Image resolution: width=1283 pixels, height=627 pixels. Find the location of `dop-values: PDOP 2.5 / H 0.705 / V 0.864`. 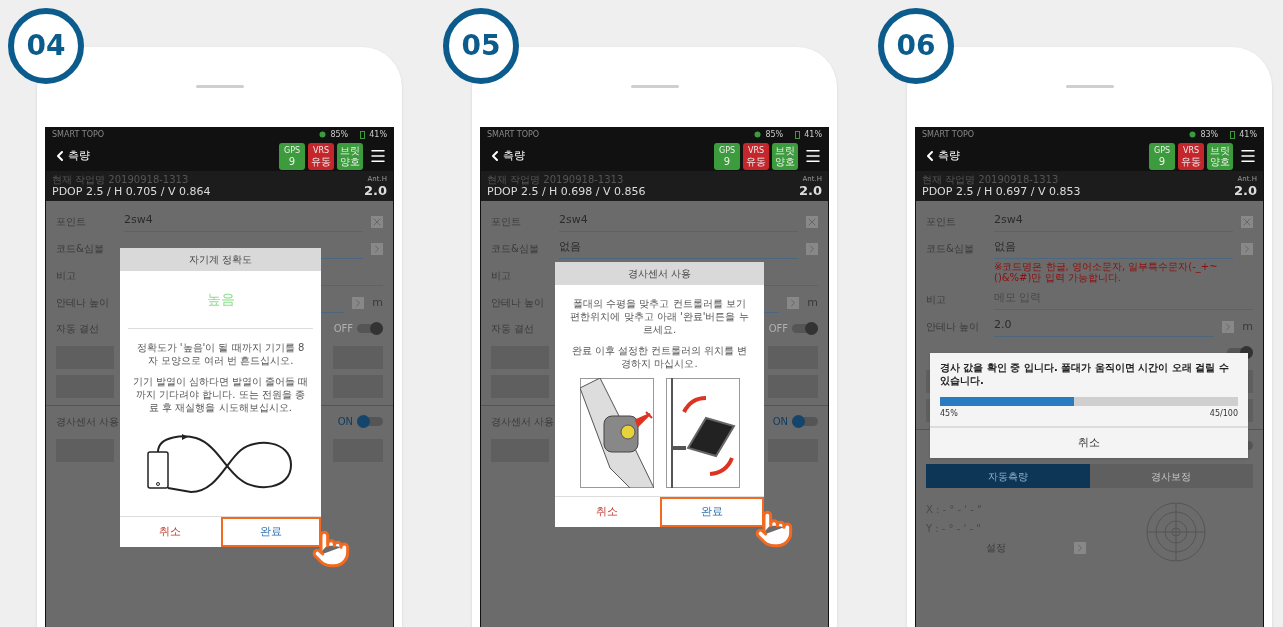

dop-values: PDOP 2.5 / H 0.705 / V 0.864 is located at coordinates (131, 191).